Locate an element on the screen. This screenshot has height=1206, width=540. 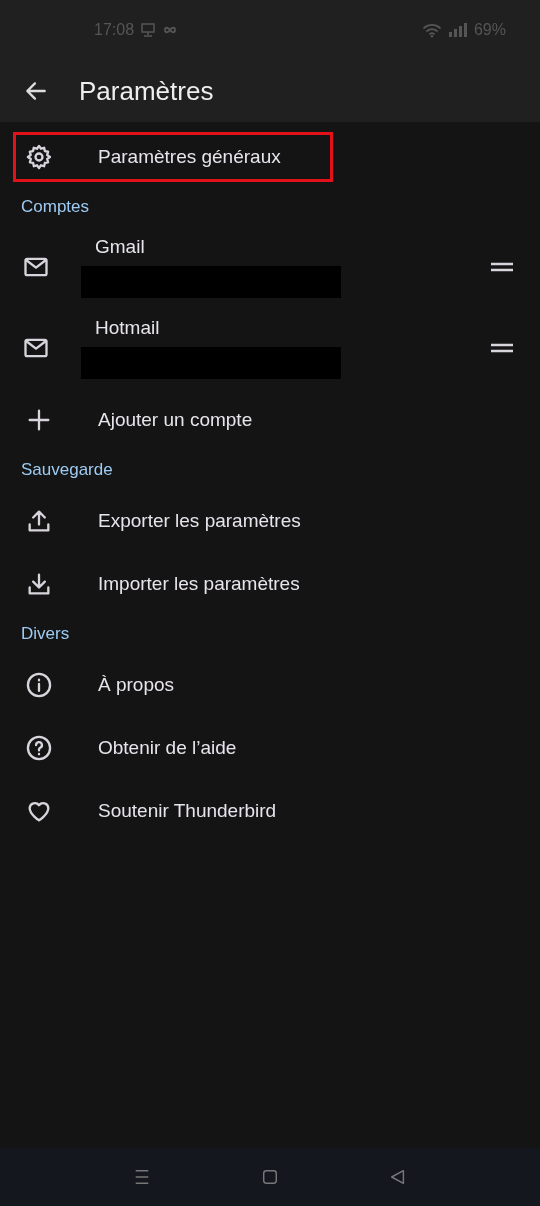
settings-item: Obtenir de l’aide is located at coordinates (141, 747).